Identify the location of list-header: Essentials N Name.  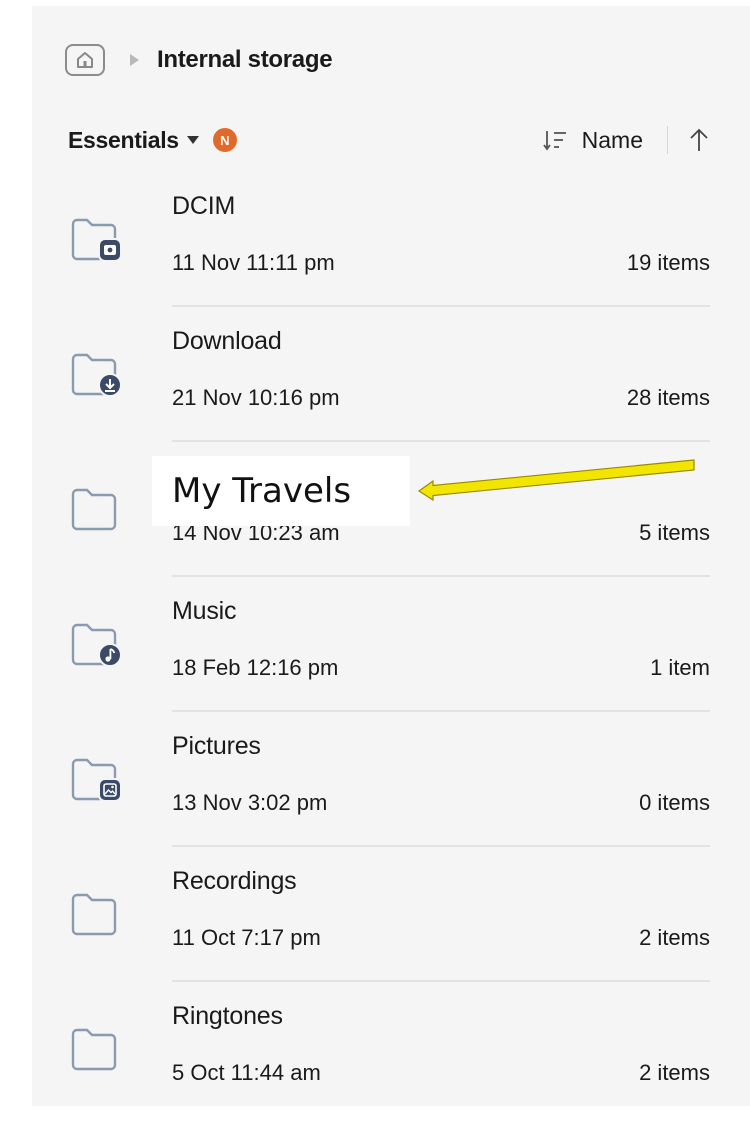
(389, 140).